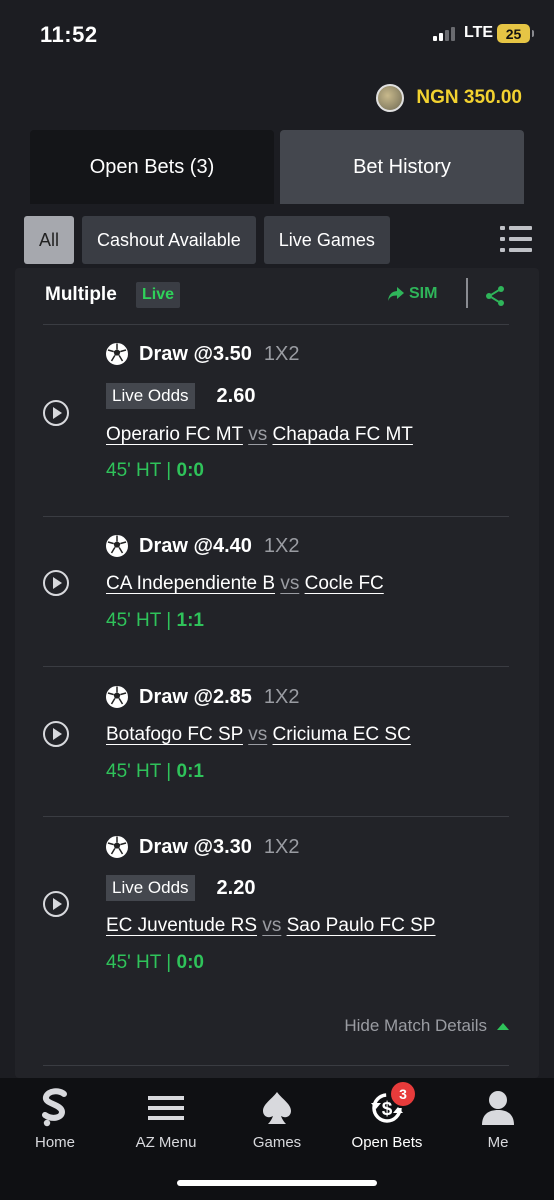 The height and width of the screenshot is (1200, 554). I want to click on network-label: LTE, so click(479, 32).